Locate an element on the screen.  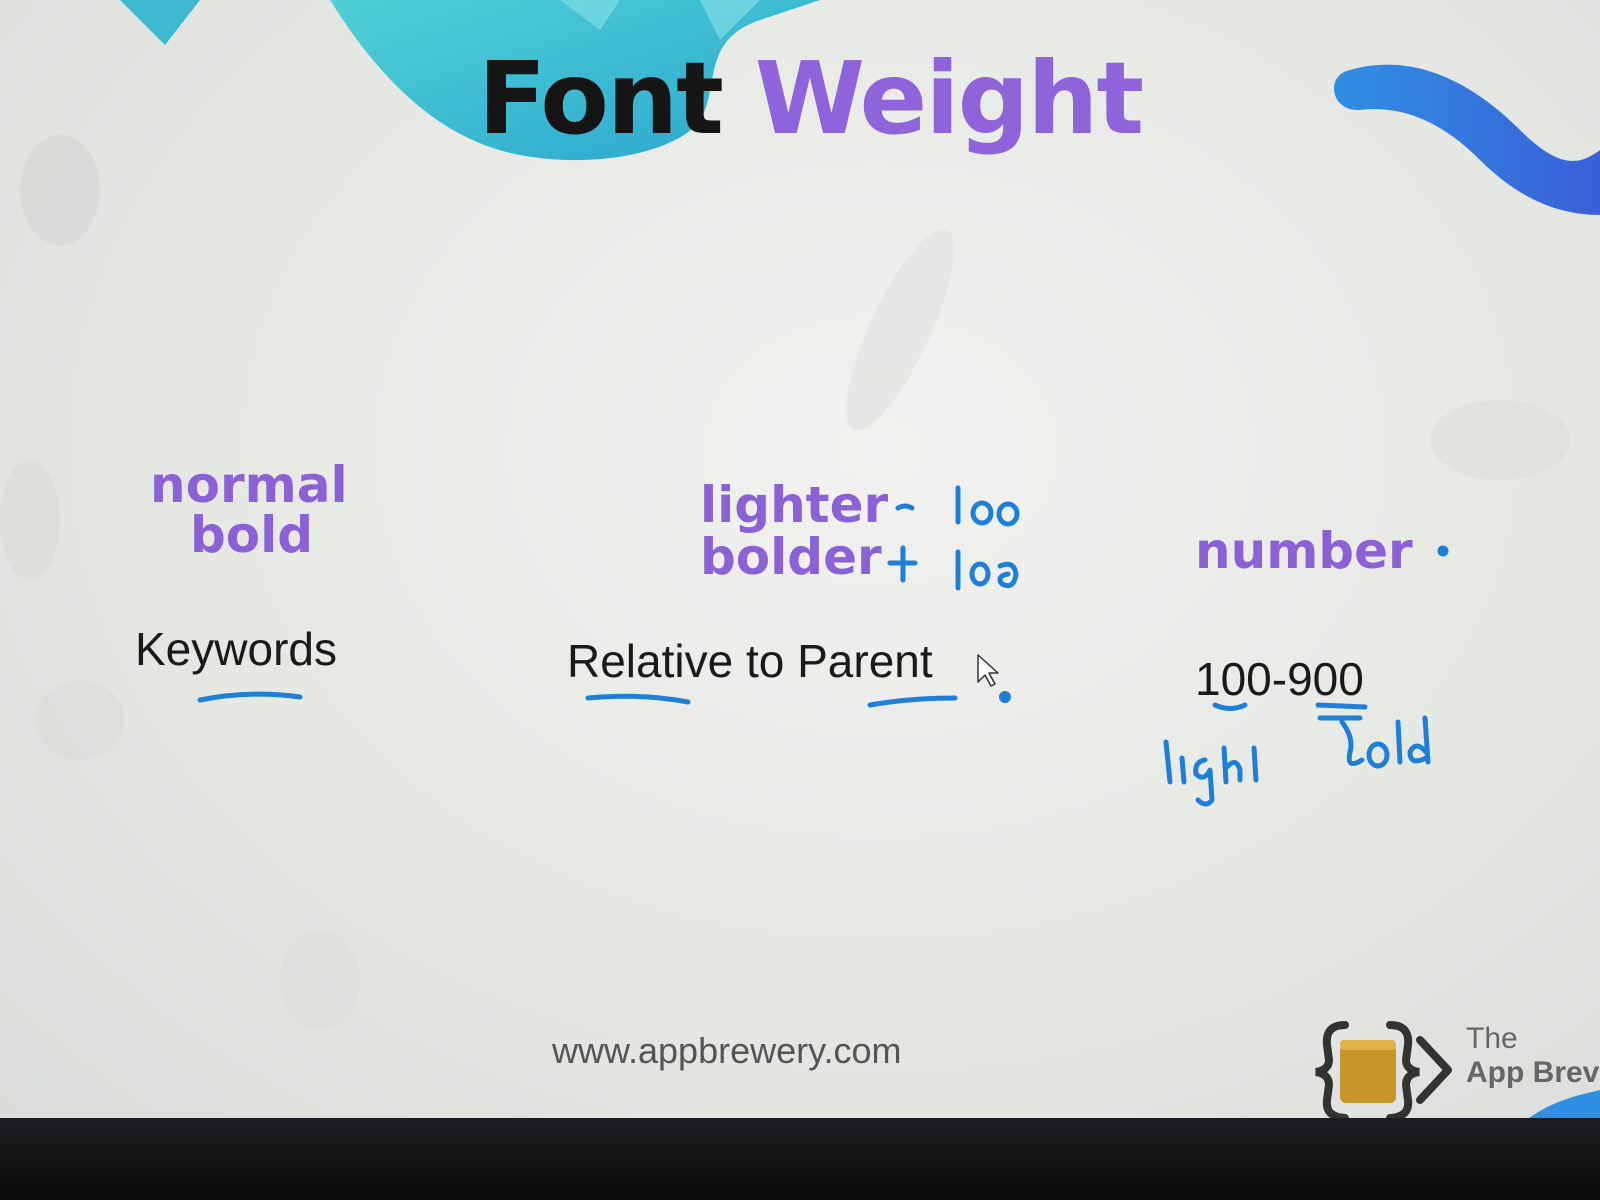
app-brewery-logo-icon is located at coordinates (1383, 1071).